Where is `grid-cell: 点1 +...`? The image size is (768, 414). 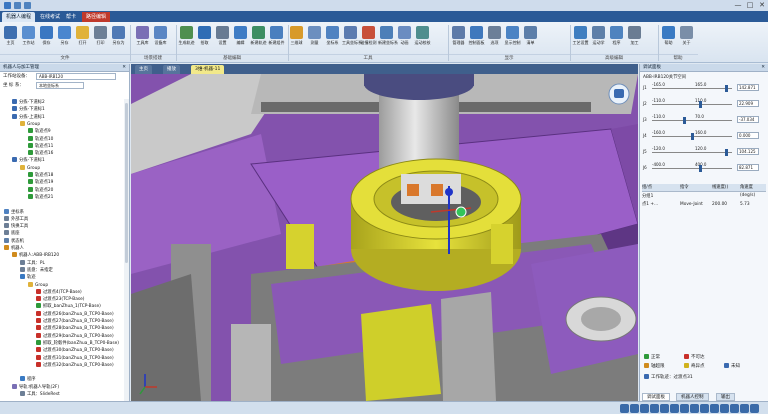
grid-cell: 点1 +... is located at coordinates (650, 205).